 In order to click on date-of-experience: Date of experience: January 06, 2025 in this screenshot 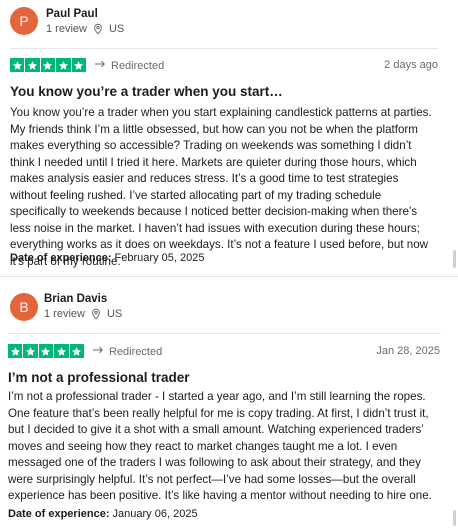, I will do `click(103, 514)`.